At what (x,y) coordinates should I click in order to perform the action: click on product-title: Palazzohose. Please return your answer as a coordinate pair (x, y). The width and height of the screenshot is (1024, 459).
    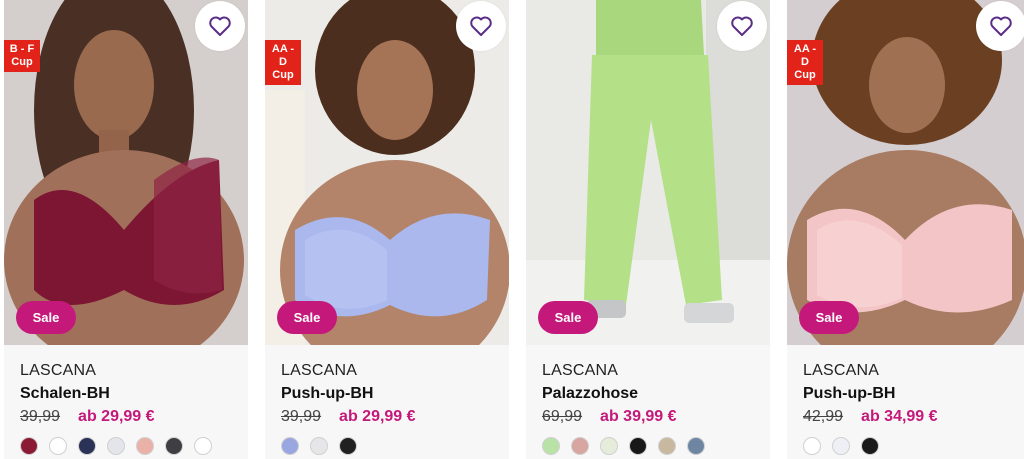
    Looking at the image, I should click on (652, 396).